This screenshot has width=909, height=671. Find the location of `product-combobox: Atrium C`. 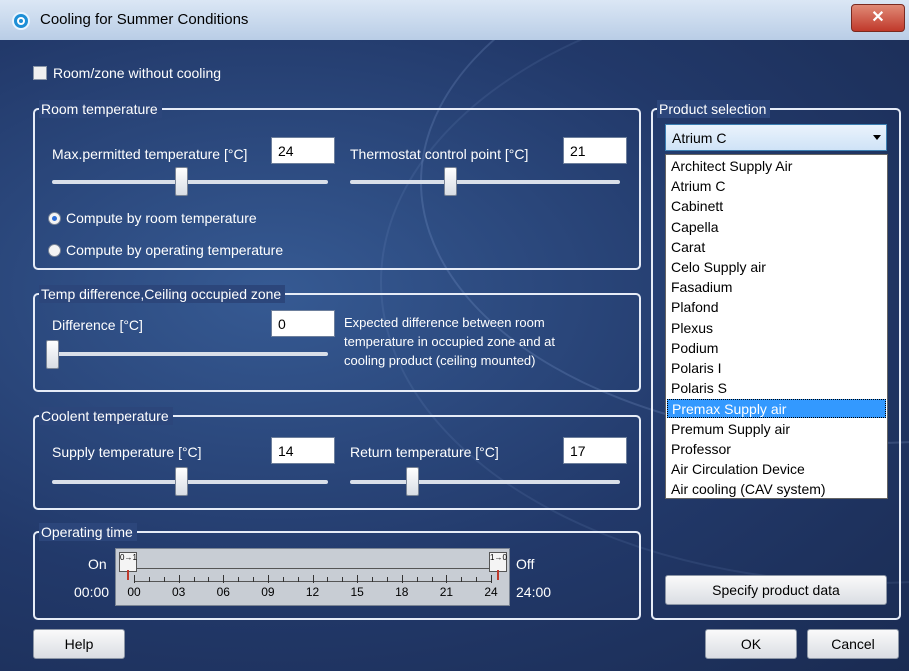

product-combobox: Atrium C is located at coordinates (776, 137).